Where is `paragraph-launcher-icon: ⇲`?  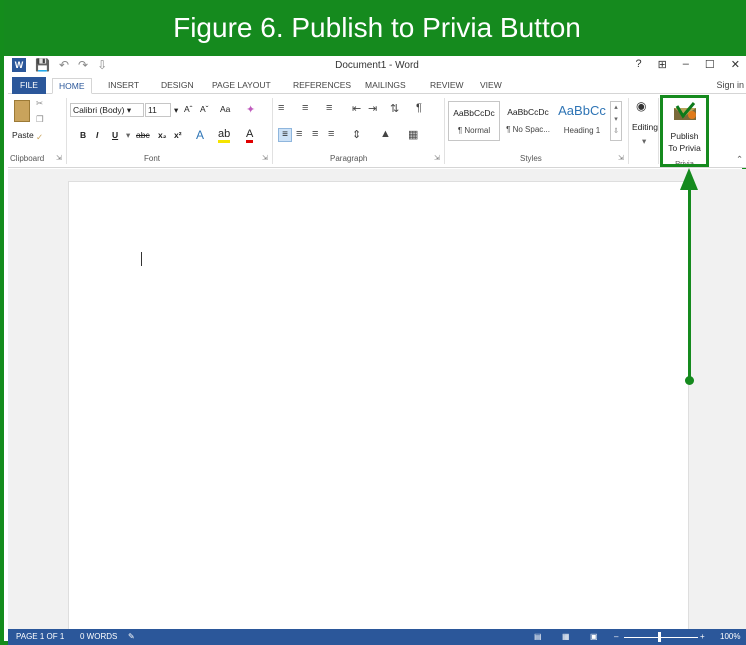 paragraph-launcher-icon: ⇲ is located at coordinates (437, 158).